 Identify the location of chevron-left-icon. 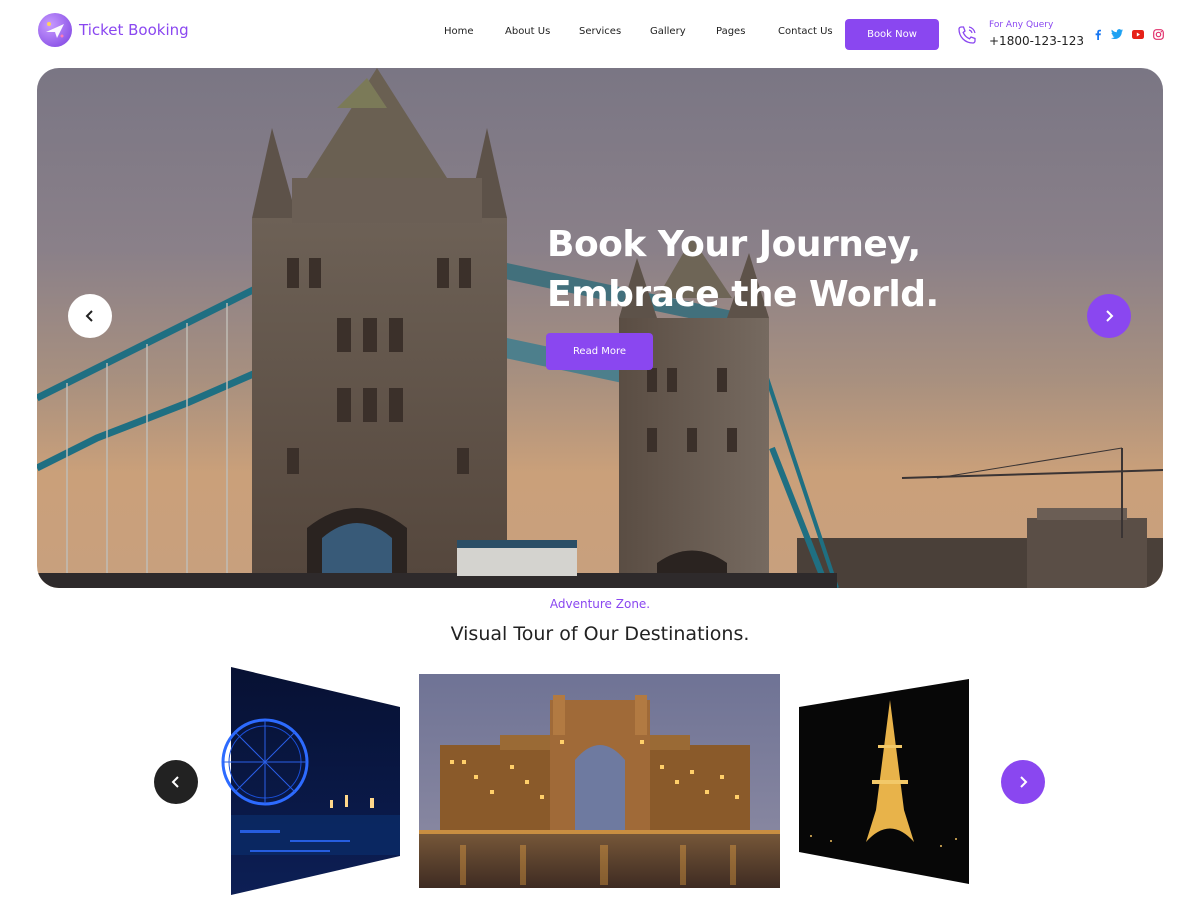
(175, 782).